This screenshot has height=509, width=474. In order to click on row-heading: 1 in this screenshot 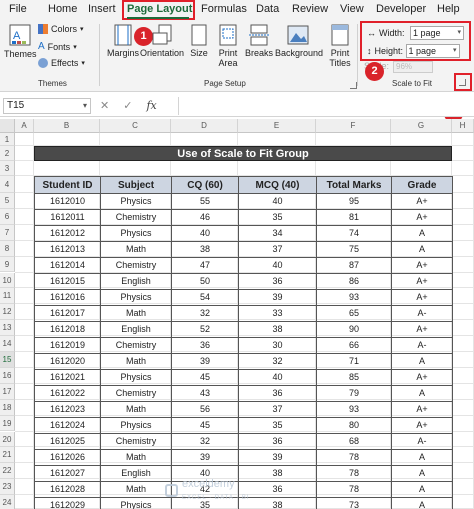, I will do `click(7, 139)`.